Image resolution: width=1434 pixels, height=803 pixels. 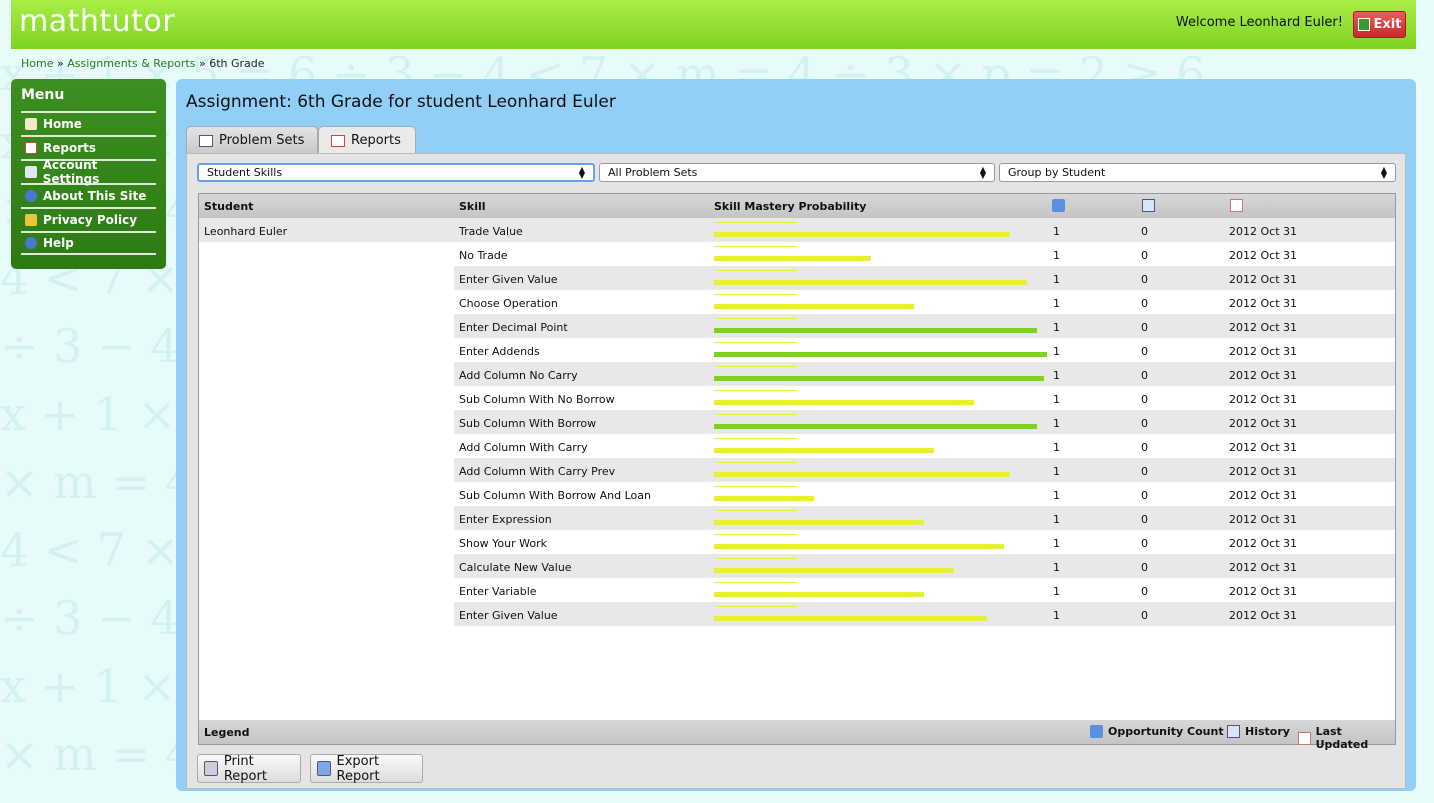 What do you see at coordinates (537, 399) in the screenshot?
I see `skill-name: Sub Column With No Borrow` at bounding box center [537, 399].